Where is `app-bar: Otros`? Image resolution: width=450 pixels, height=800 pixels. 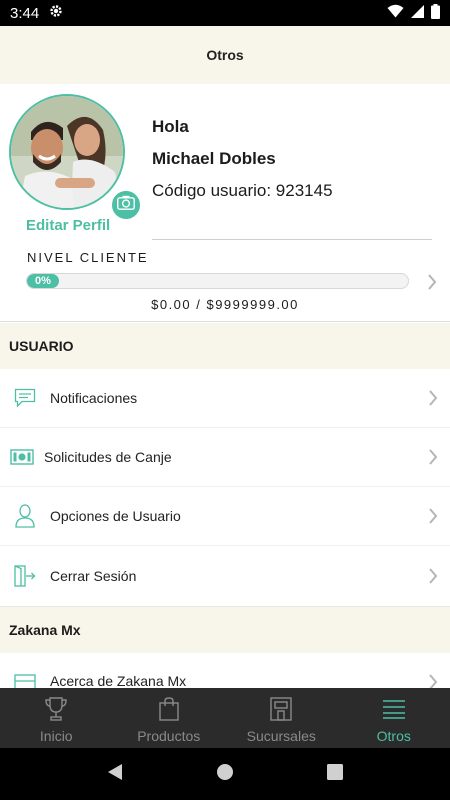 app-bar: Otros is located at coordinates (225, 55).